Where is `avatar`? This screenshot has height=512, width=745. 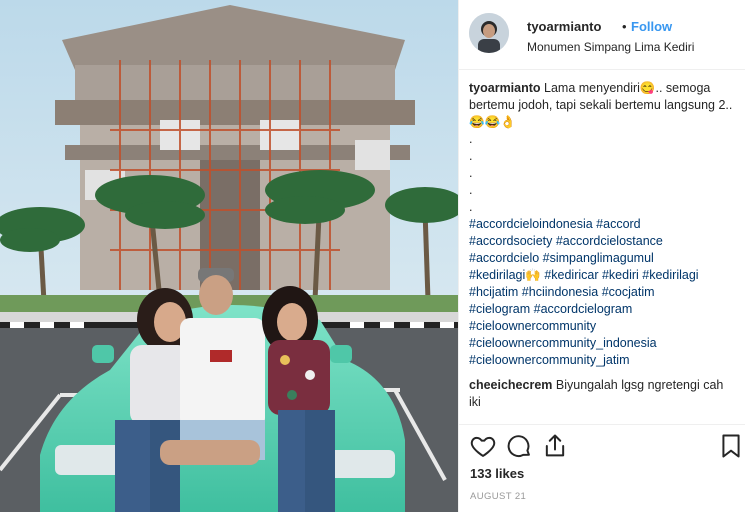
avatar is located at coordinates (489, 33).